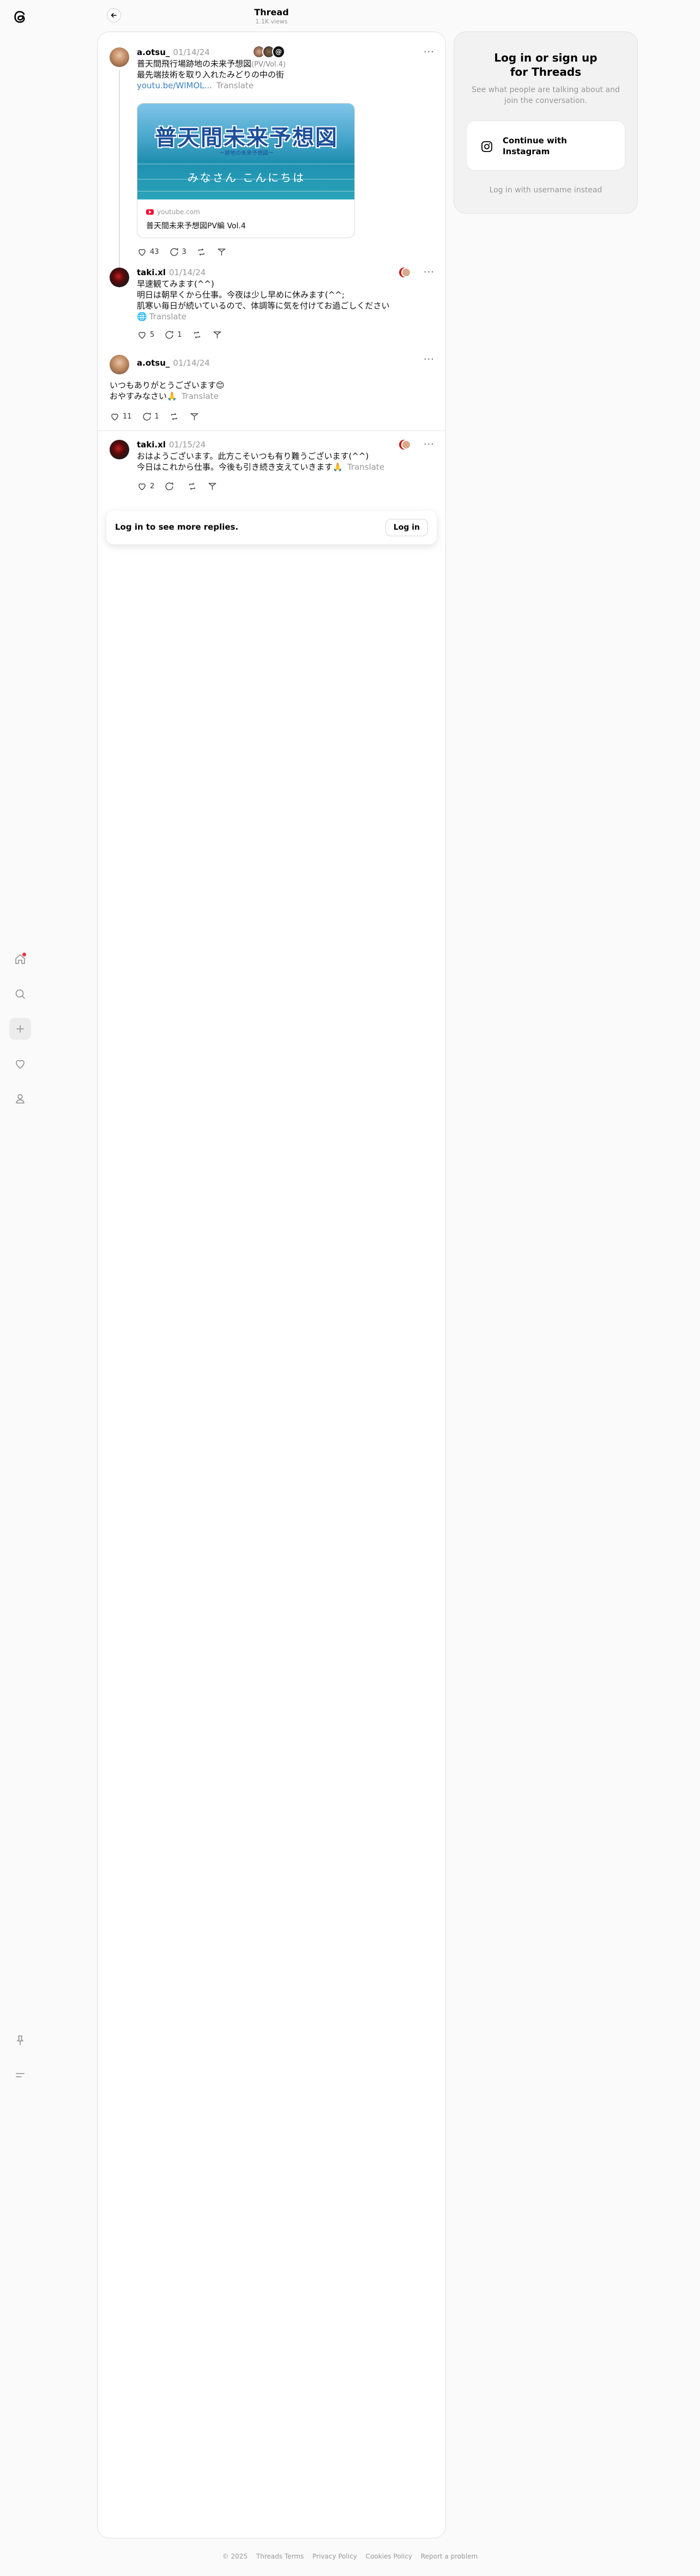 The height and width of the screenshot is (2576, 700). I want to click on footer-link-privacy: Privacy Policy, so click(334, 2556).